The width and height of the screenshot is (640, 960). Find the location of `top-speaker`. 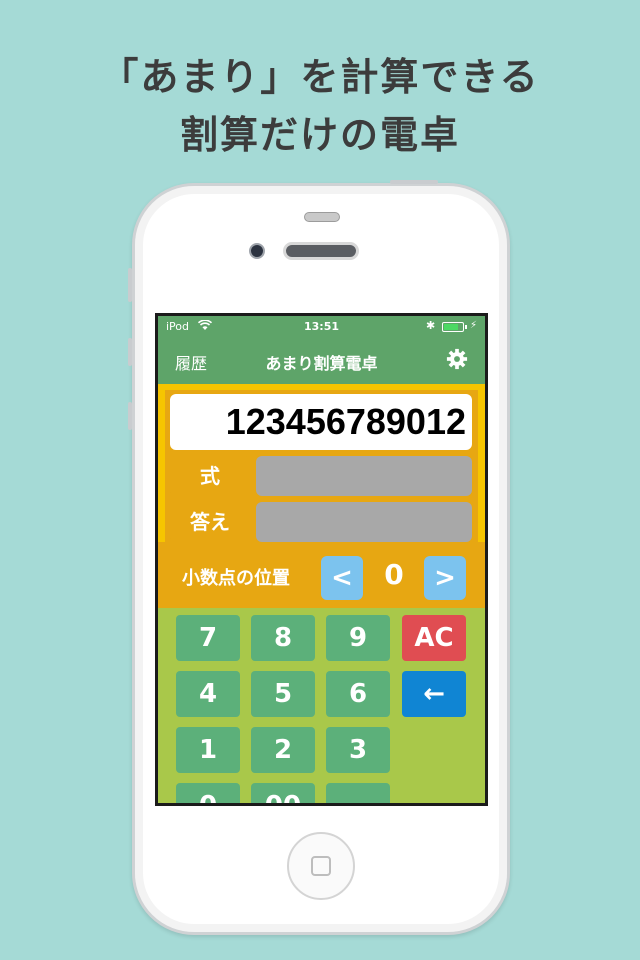

top-speaker is located at coordinates (322, 217).